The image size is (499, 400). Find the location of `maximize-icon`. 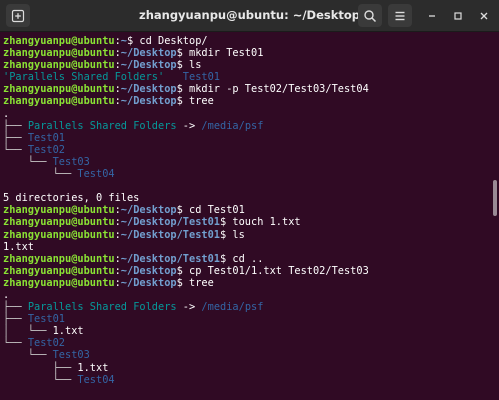

maximize-icon is located at coordinates (458, 16).